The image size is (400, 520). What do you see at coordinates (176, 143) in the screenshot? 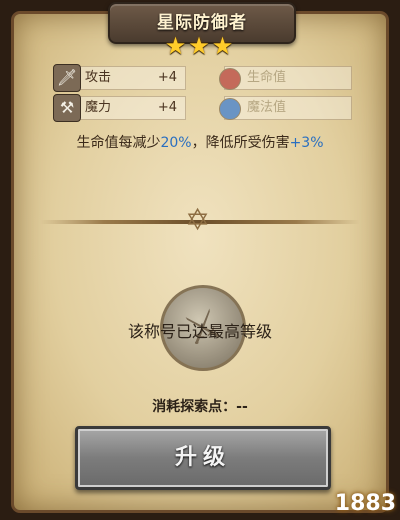
I see `desc-pct1: 20%` at bounding box center [176, 143].